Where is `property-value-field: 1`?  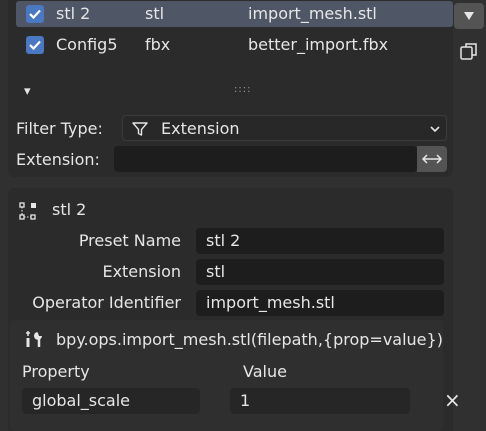
property-value-field: 1 is located at coordinates (320, 401).